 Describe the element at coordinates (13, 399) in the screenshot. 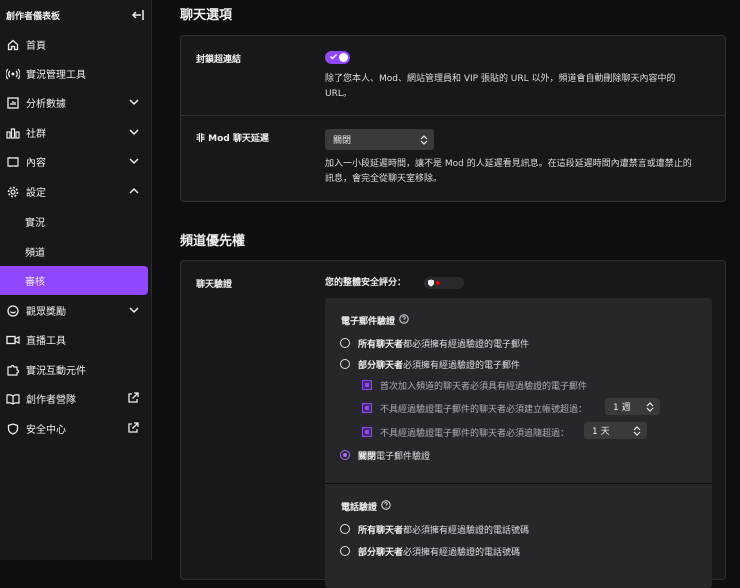

I see `book-icon` at that location.